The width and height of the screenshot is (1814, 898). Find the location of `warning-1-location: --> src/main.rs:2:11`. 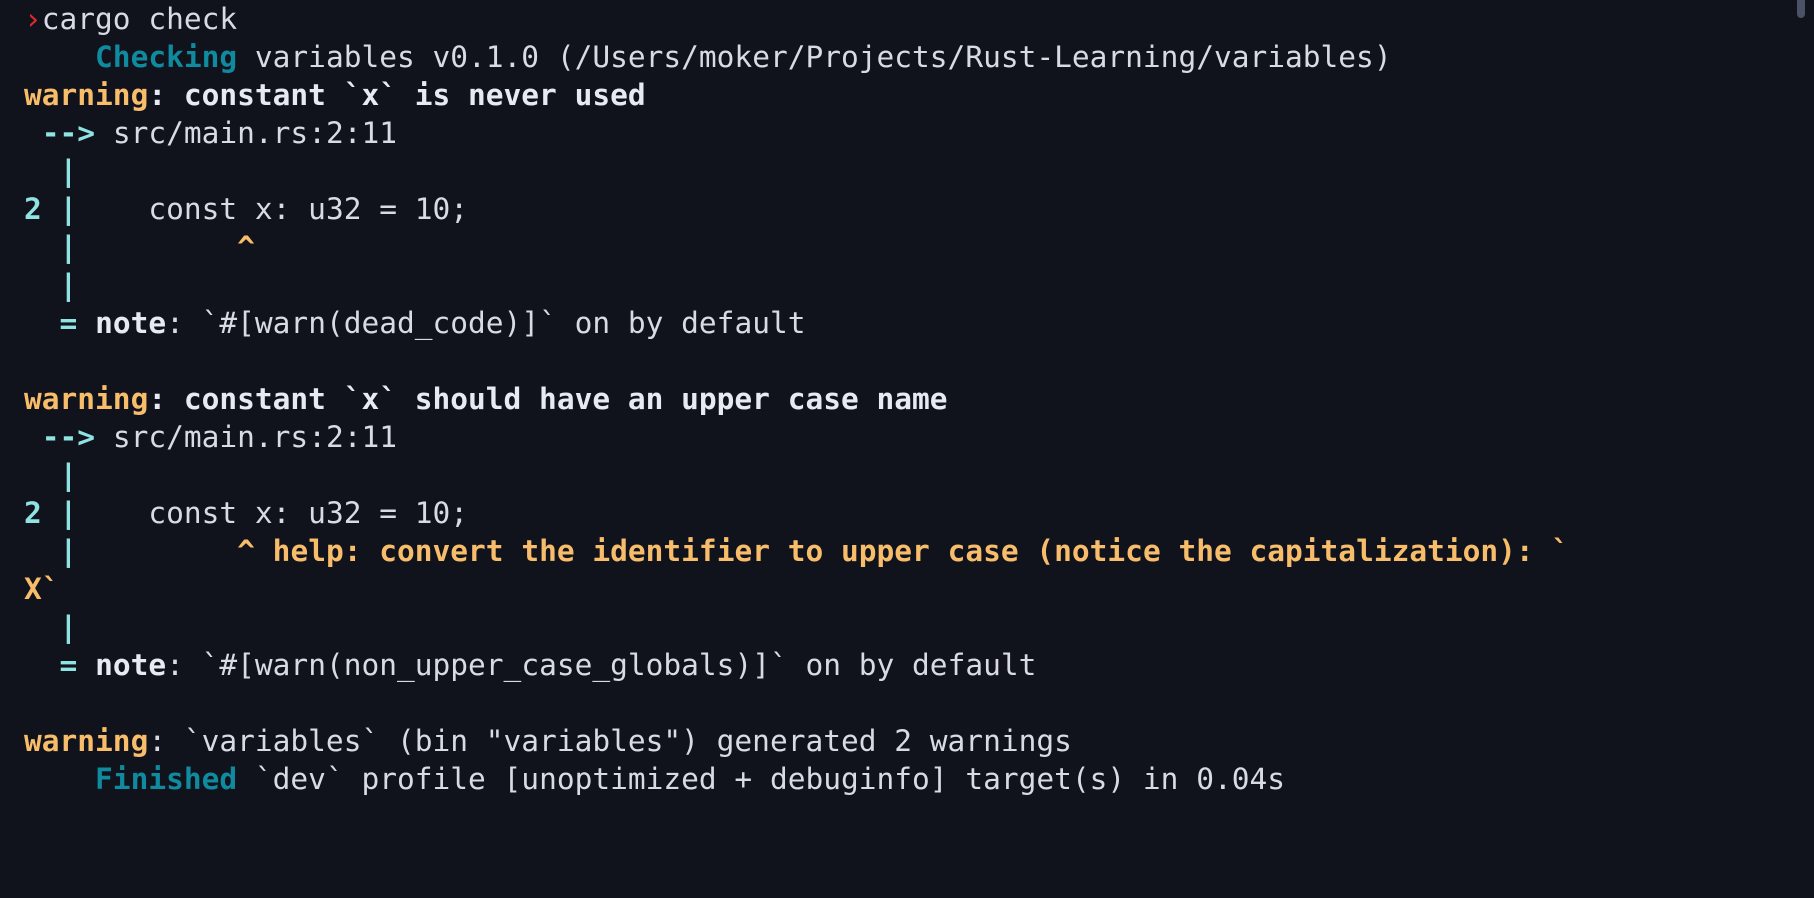

warning-1-location: --> src/main.rs:2:11 is located at coordinates (919, 133).